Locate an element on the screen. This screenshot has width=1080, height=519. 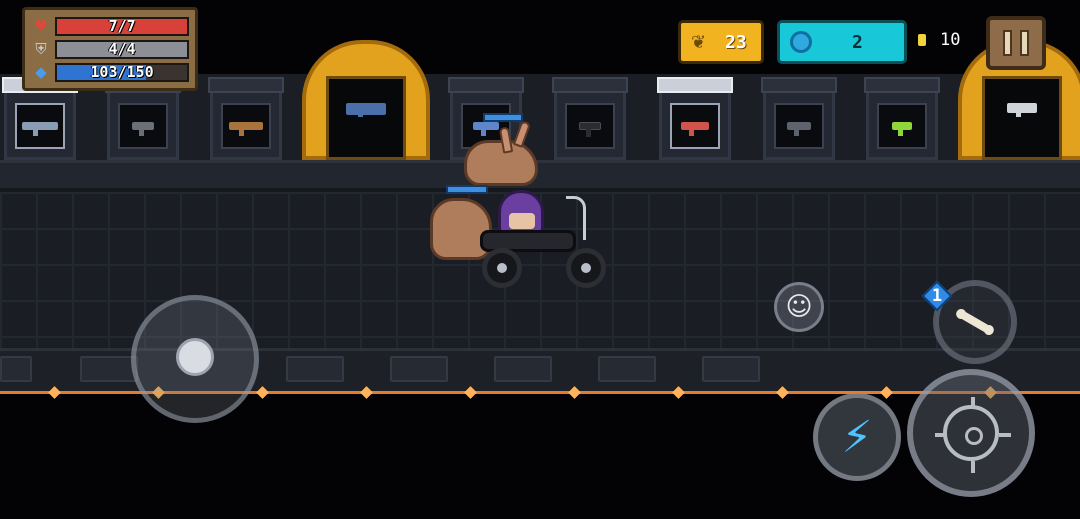
fire-button is located at coordinates (971, 433).